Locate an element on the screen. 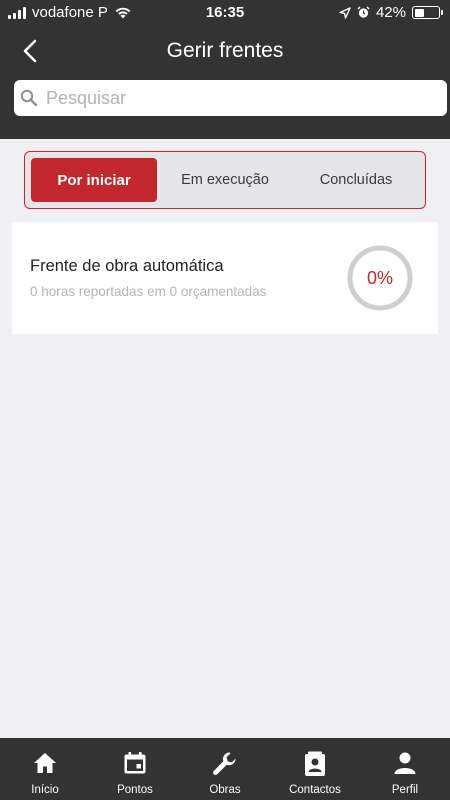 The height and width of the screenshot is (800, 450). bottom-tab-bar: Início Pontos Obras Contactos Perfil is located at coordinates (225, 769).